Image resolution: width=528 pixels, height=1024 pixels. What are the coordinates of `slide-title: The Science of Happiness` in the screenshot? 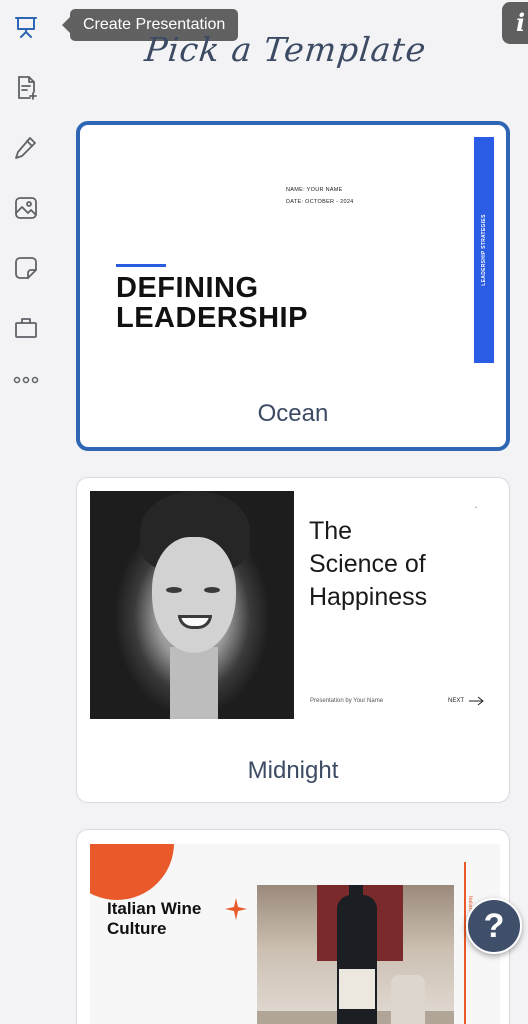 It's located at (368, 564).